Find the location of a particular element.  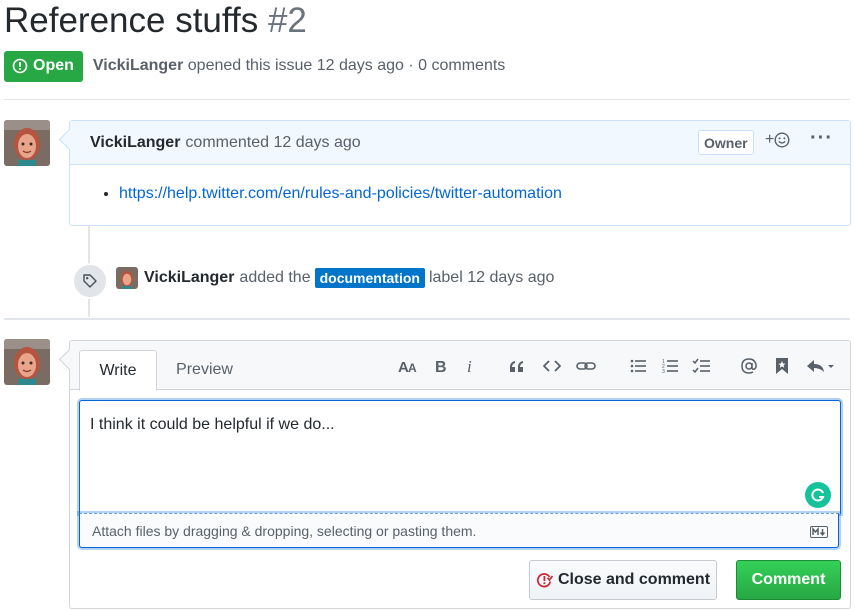

issue-title-text: Reference stuffs is located at coordinates (131, 20).